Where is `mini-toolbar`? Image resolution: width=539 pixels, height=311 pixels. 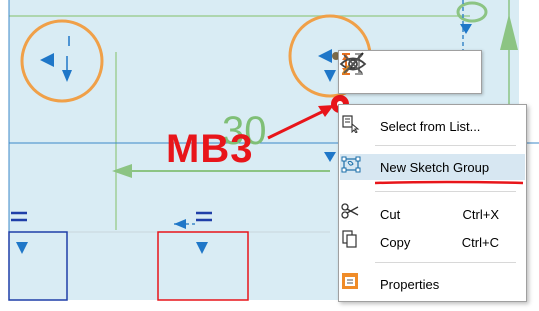 mini-toolbar is located at coordinates (410, 72).